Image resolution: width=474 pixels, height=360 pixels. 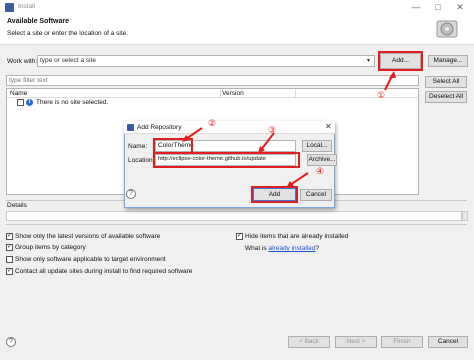 I want to click on select-all-button: Select All, so click(x=446, y=82).